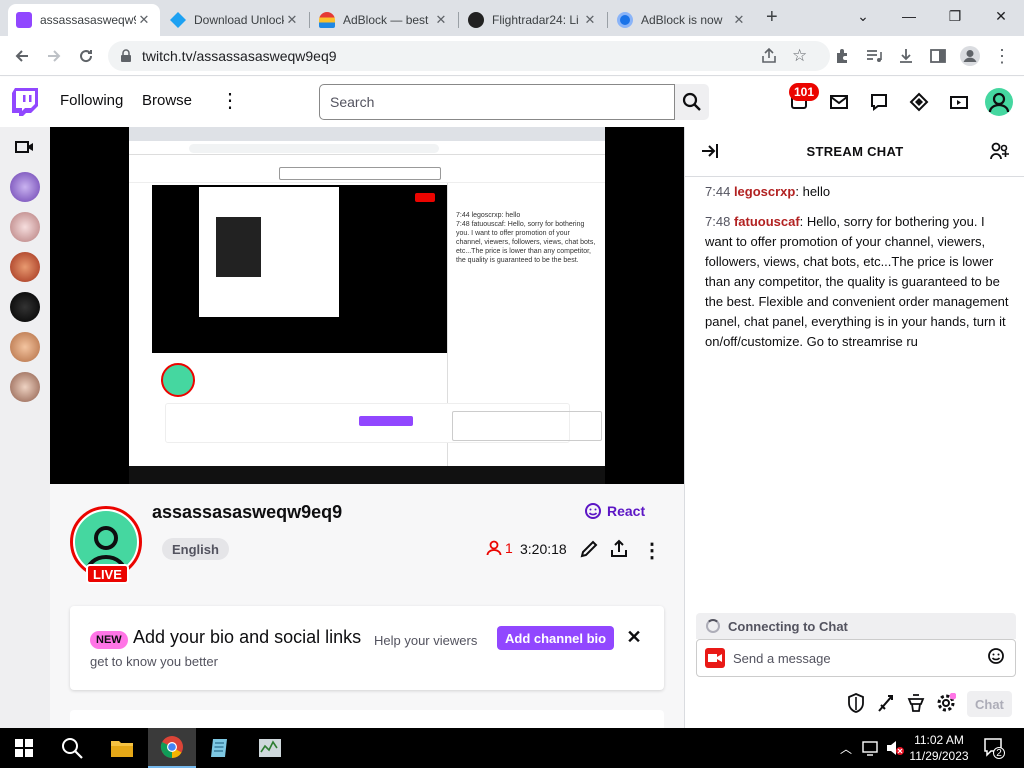  What do you see at coordinates (22, 56) in the screenshot?
I see `back-icon` at bounding box center [22, 56].